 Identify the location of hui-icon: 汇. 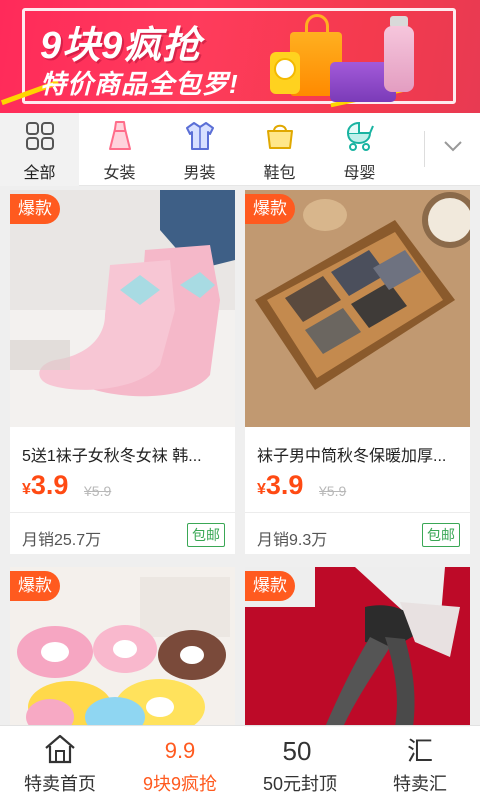
(420, 751).